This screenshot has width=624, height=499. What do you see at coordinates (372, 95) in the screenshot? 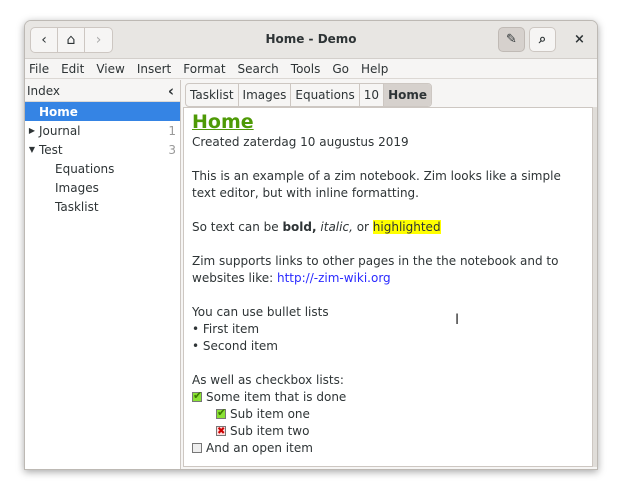
I see `tab-10: 10` at bounding box center [372, 95].